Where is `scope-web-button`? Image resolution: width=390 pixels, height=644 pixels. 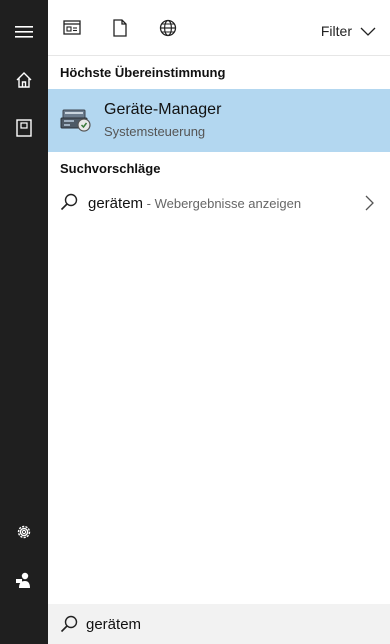 scope-web-button is located at coordinates (168, 28).